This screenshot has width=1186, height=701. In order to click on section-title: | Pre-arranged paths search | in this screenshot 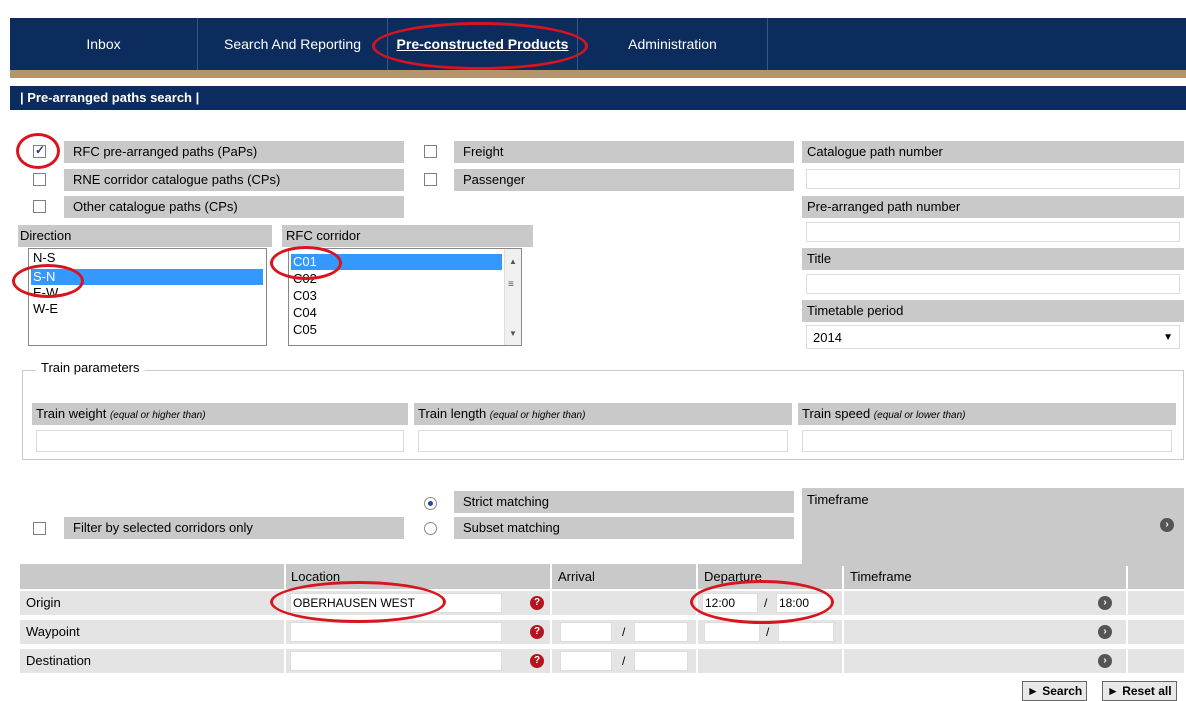, I will do `click(598, 98)`.